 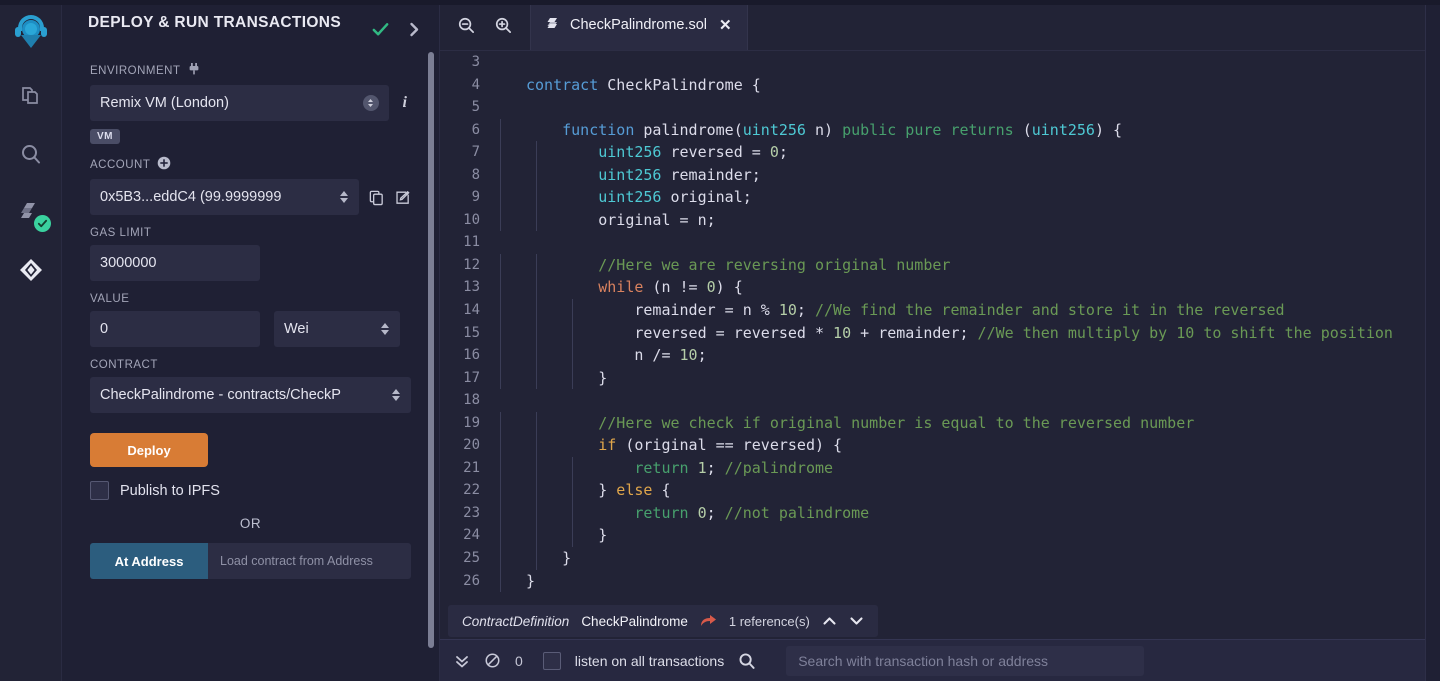 I want to click on code-line: 10 original = n;, so click(x=940, y=220).